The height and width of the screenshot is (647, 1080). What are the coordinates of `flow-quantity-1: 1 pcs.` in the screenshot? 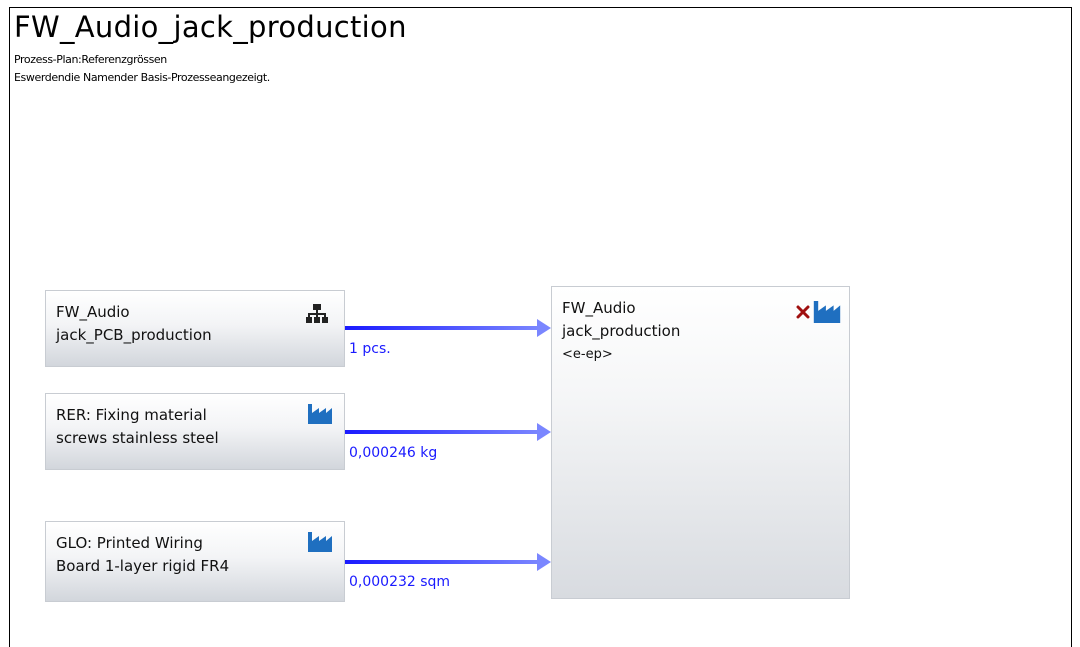 It's located at (370, 349).